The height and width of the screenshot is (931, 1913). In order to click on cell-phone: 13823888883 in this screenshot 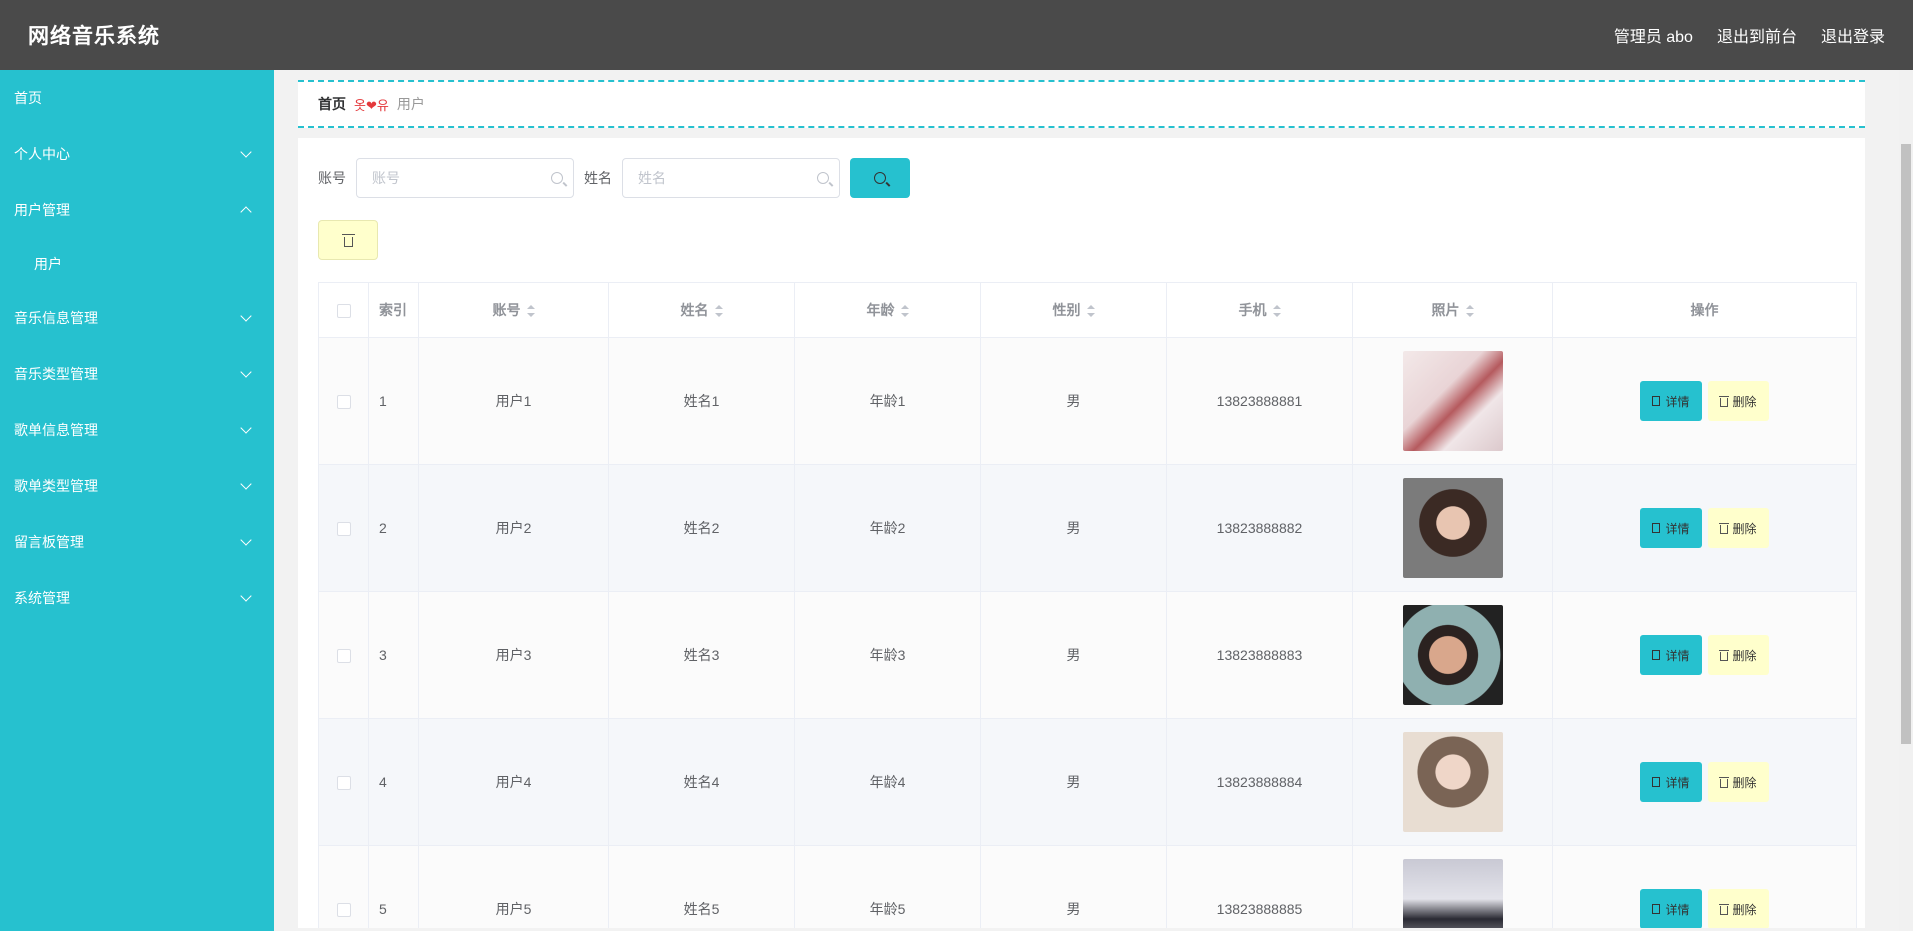, I will do `click(1259, 655)`.